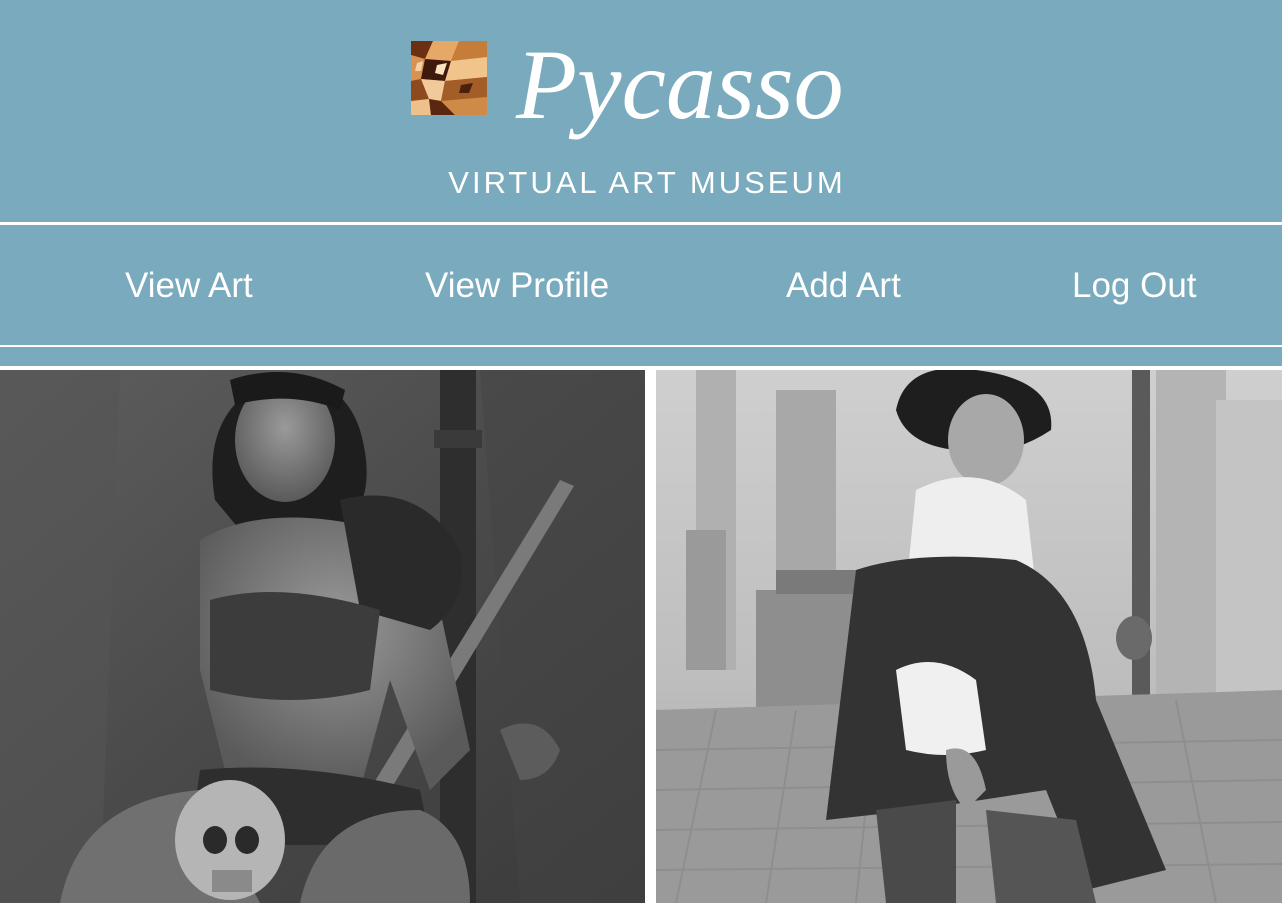  I want to click on site-title: Pycasso, so click(680, 85).